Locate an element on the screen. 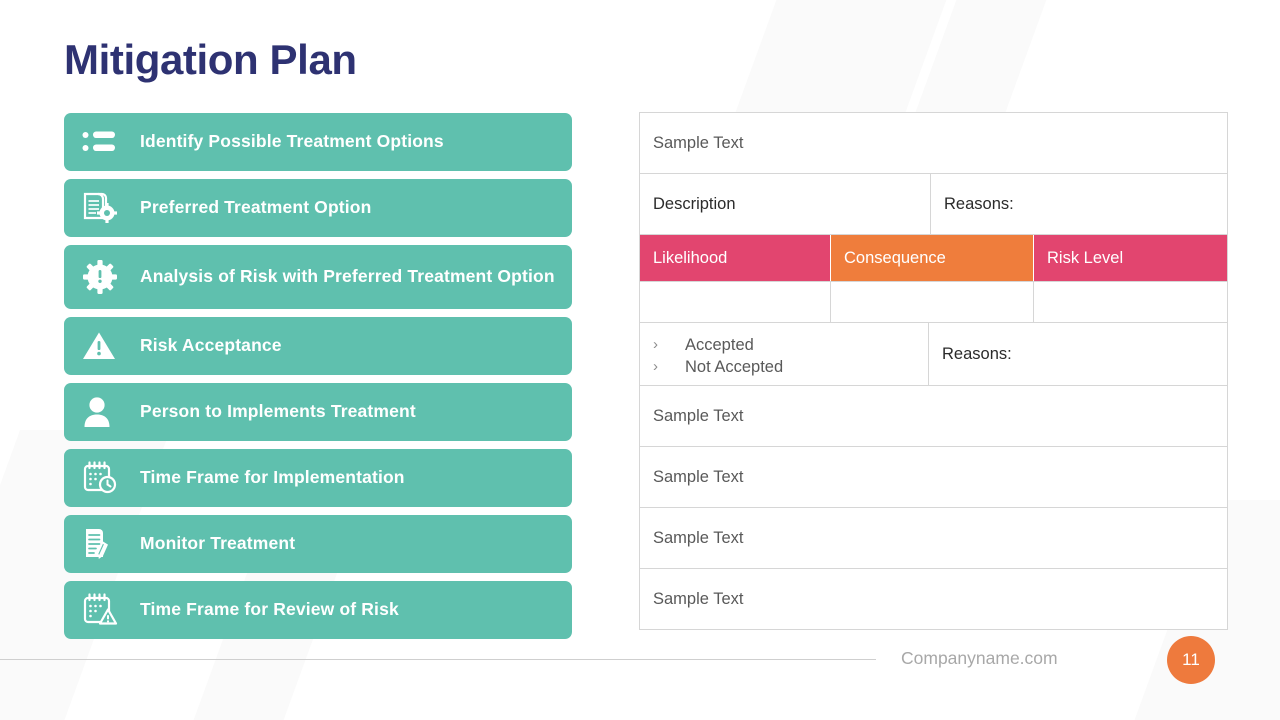 The image size is (1280, 720). step-row: Monitor Treatment is located at coordinates (378, 544).